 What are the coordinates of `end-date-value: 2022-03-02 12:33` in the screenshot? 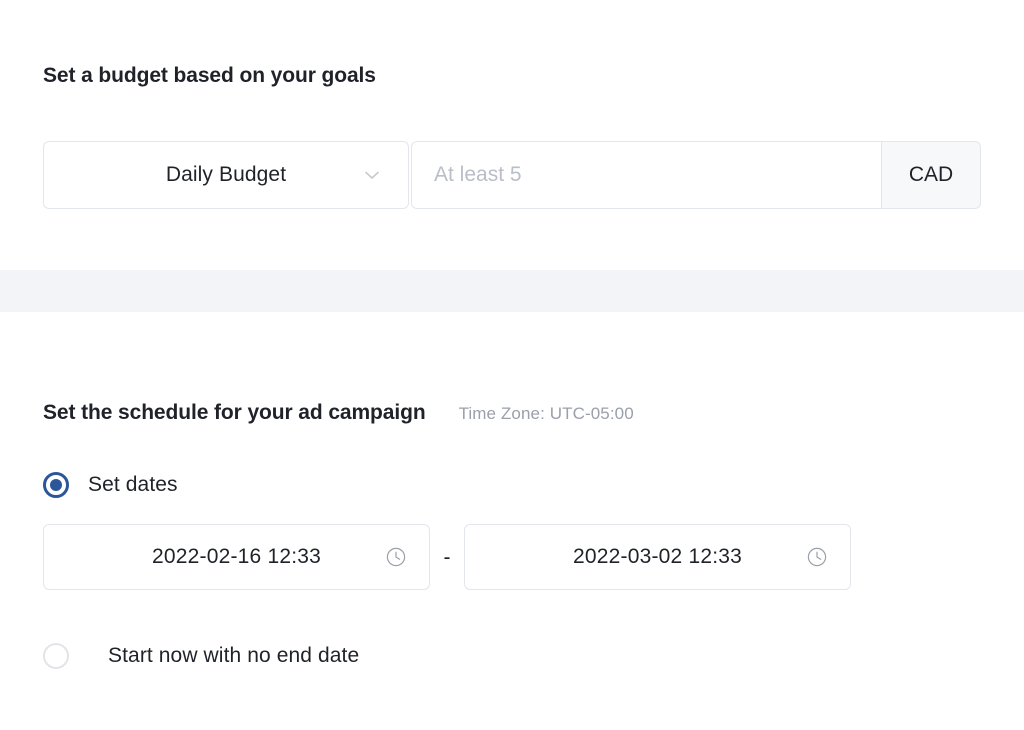 It's located at (657, 556).